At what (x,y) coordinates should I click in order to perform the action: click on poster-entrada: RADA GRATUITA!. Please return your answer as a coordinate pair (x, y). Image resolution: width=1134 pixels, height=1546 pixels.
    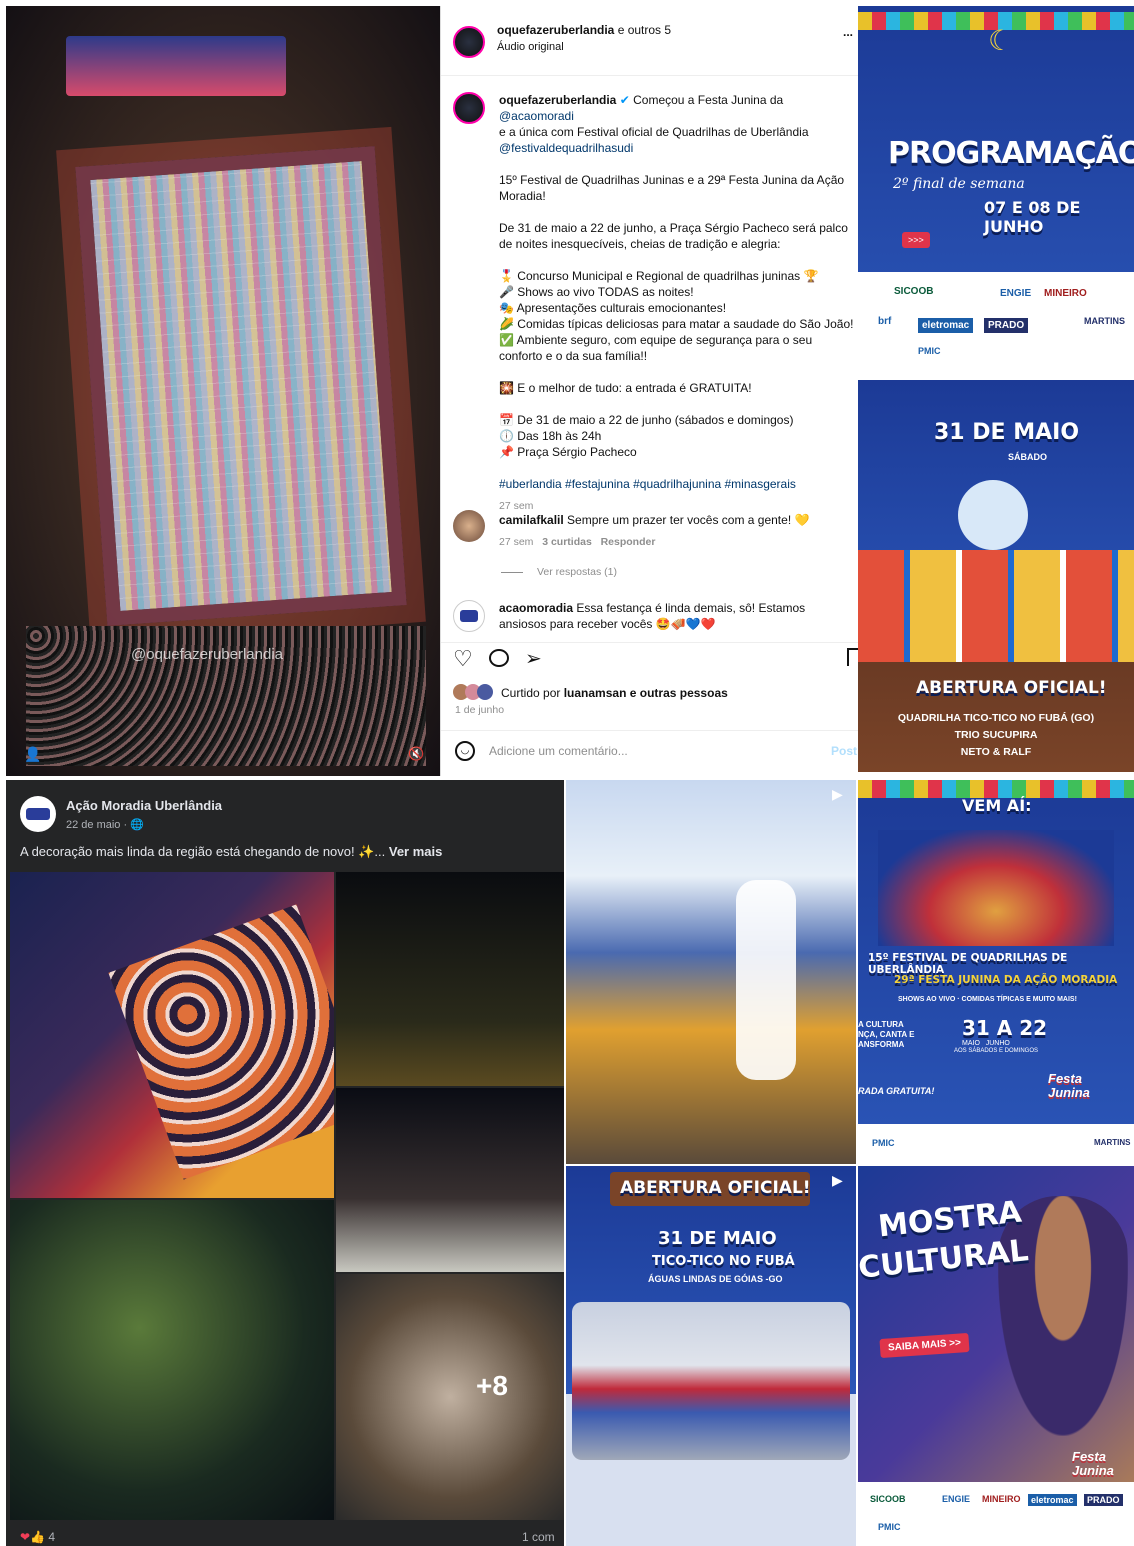
    Looking at the image, I should click on (896, 1091).